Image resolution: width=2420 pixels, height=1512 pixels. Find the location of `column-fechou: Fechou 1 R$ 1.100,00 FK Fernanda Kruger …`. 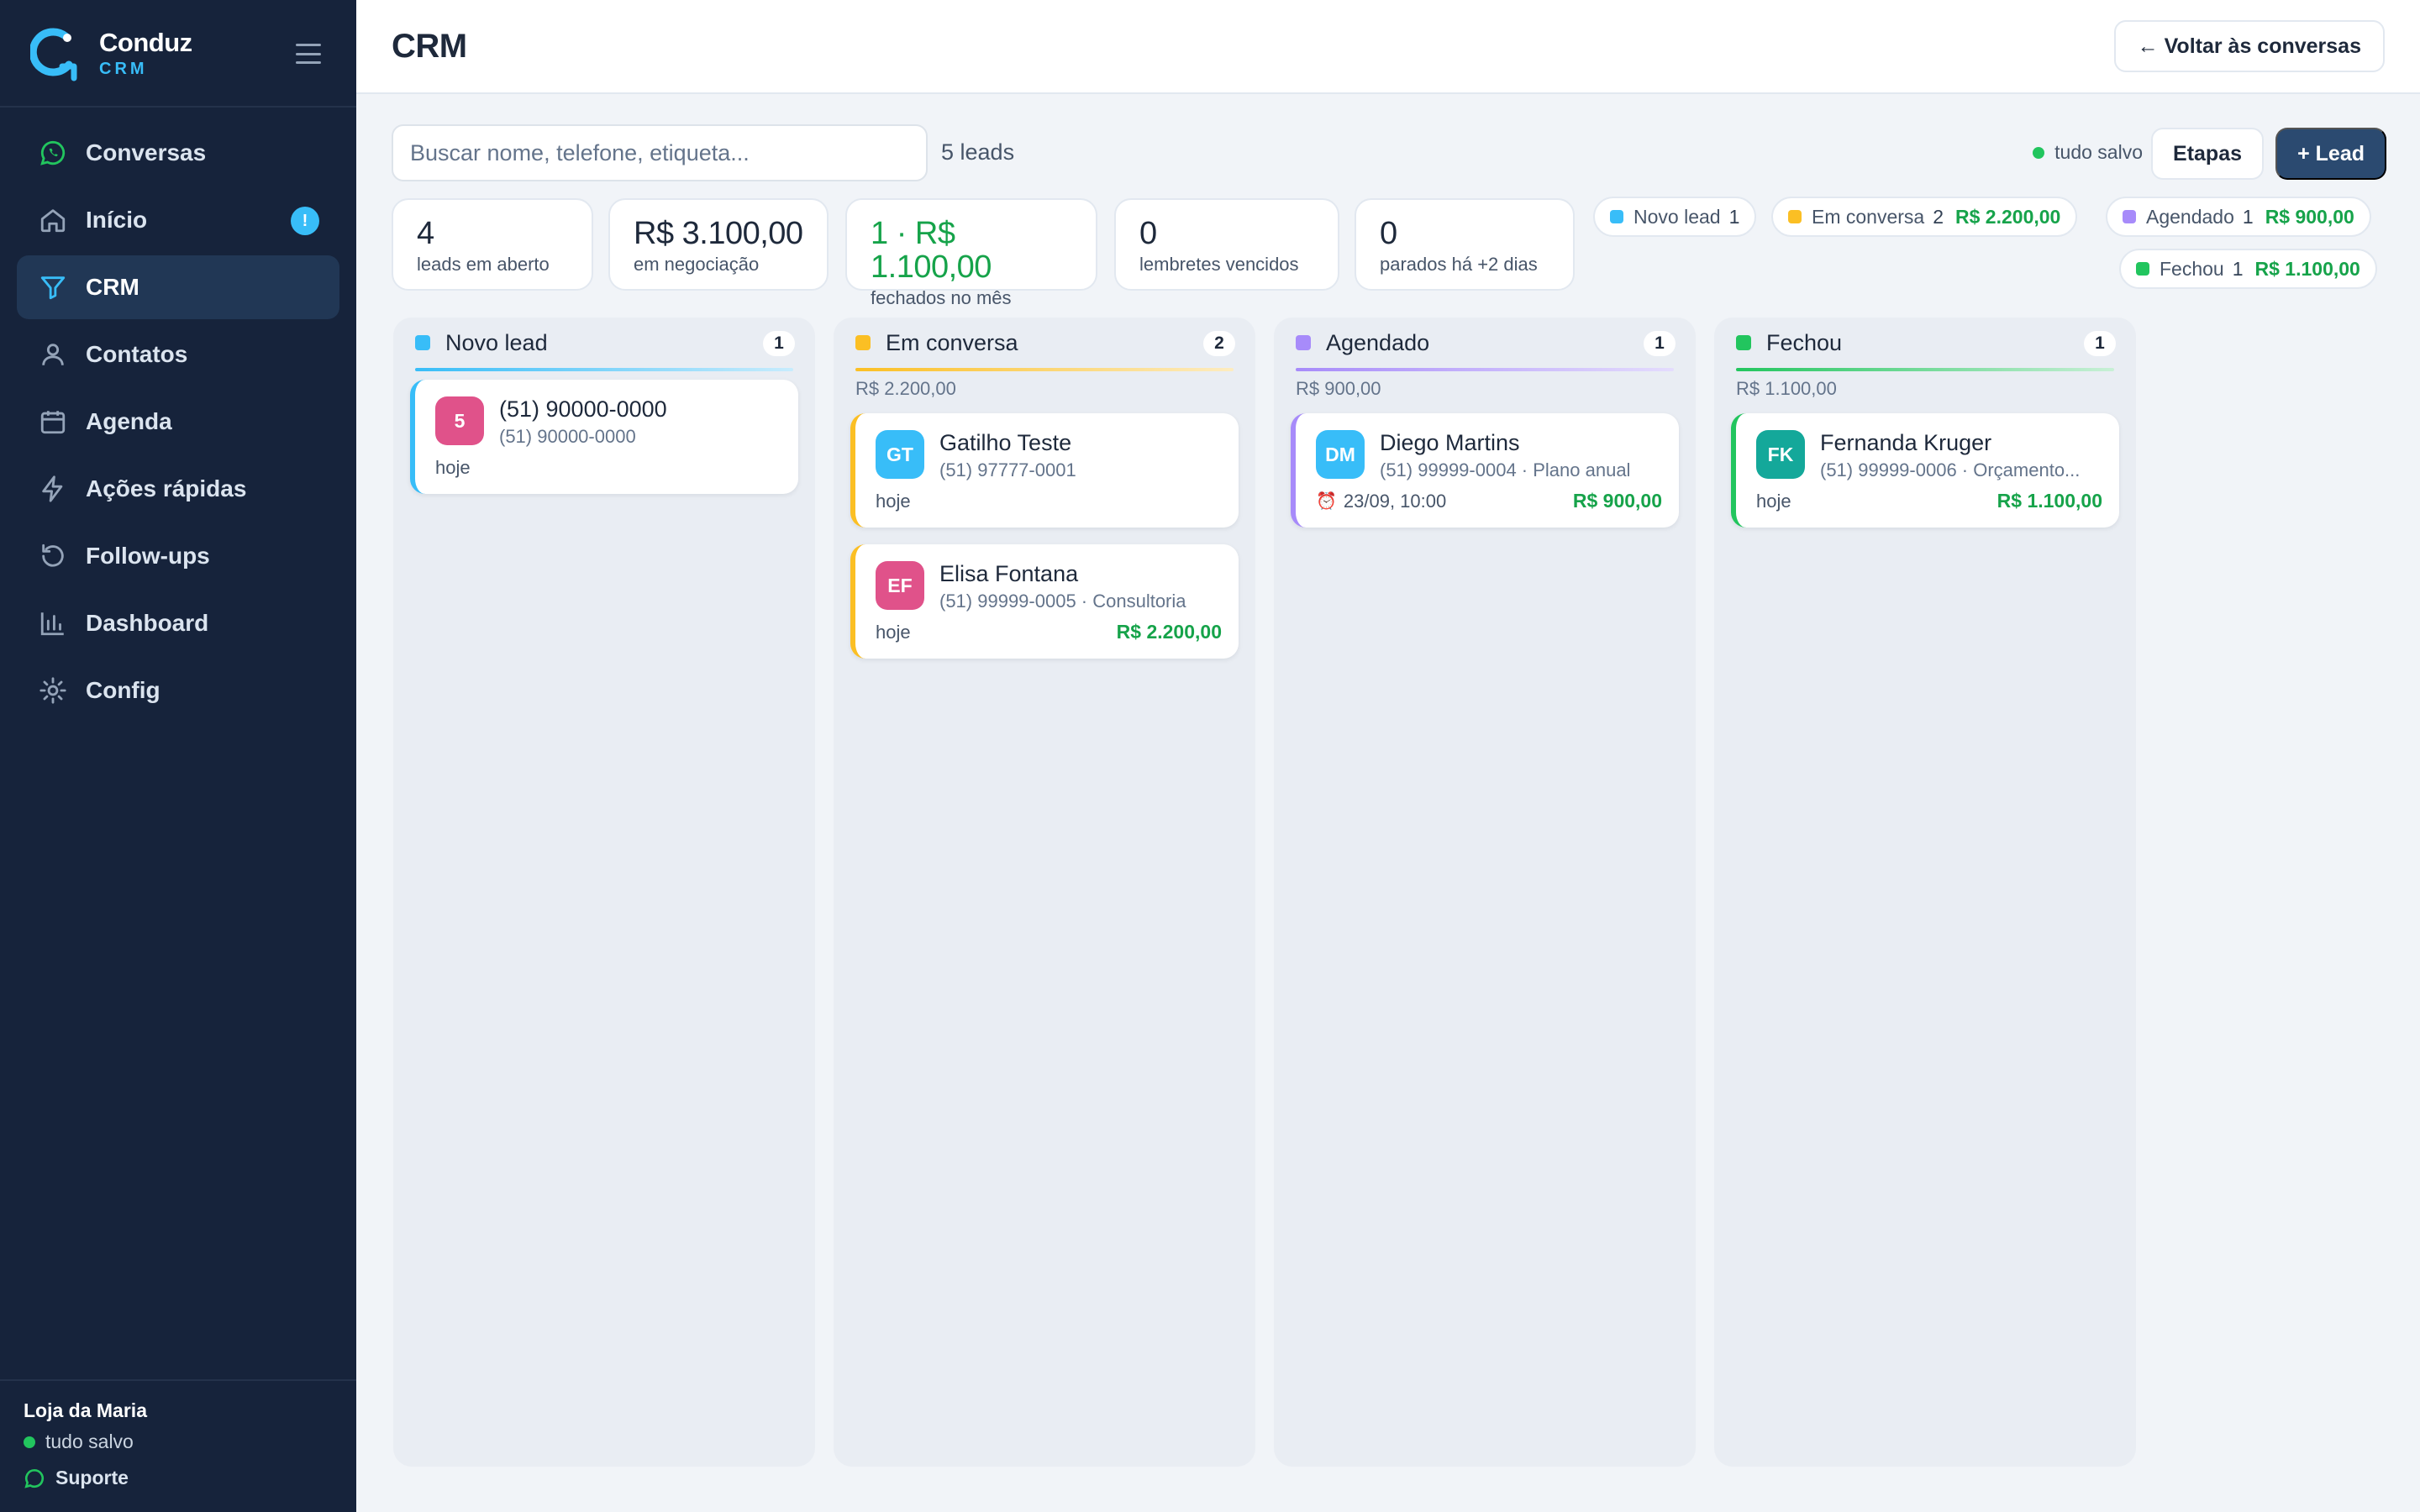

column-fechou: Fechou 1 R$ 1.100,00 FK Fernanda Kruger … is located at coordinates (1925, 892).